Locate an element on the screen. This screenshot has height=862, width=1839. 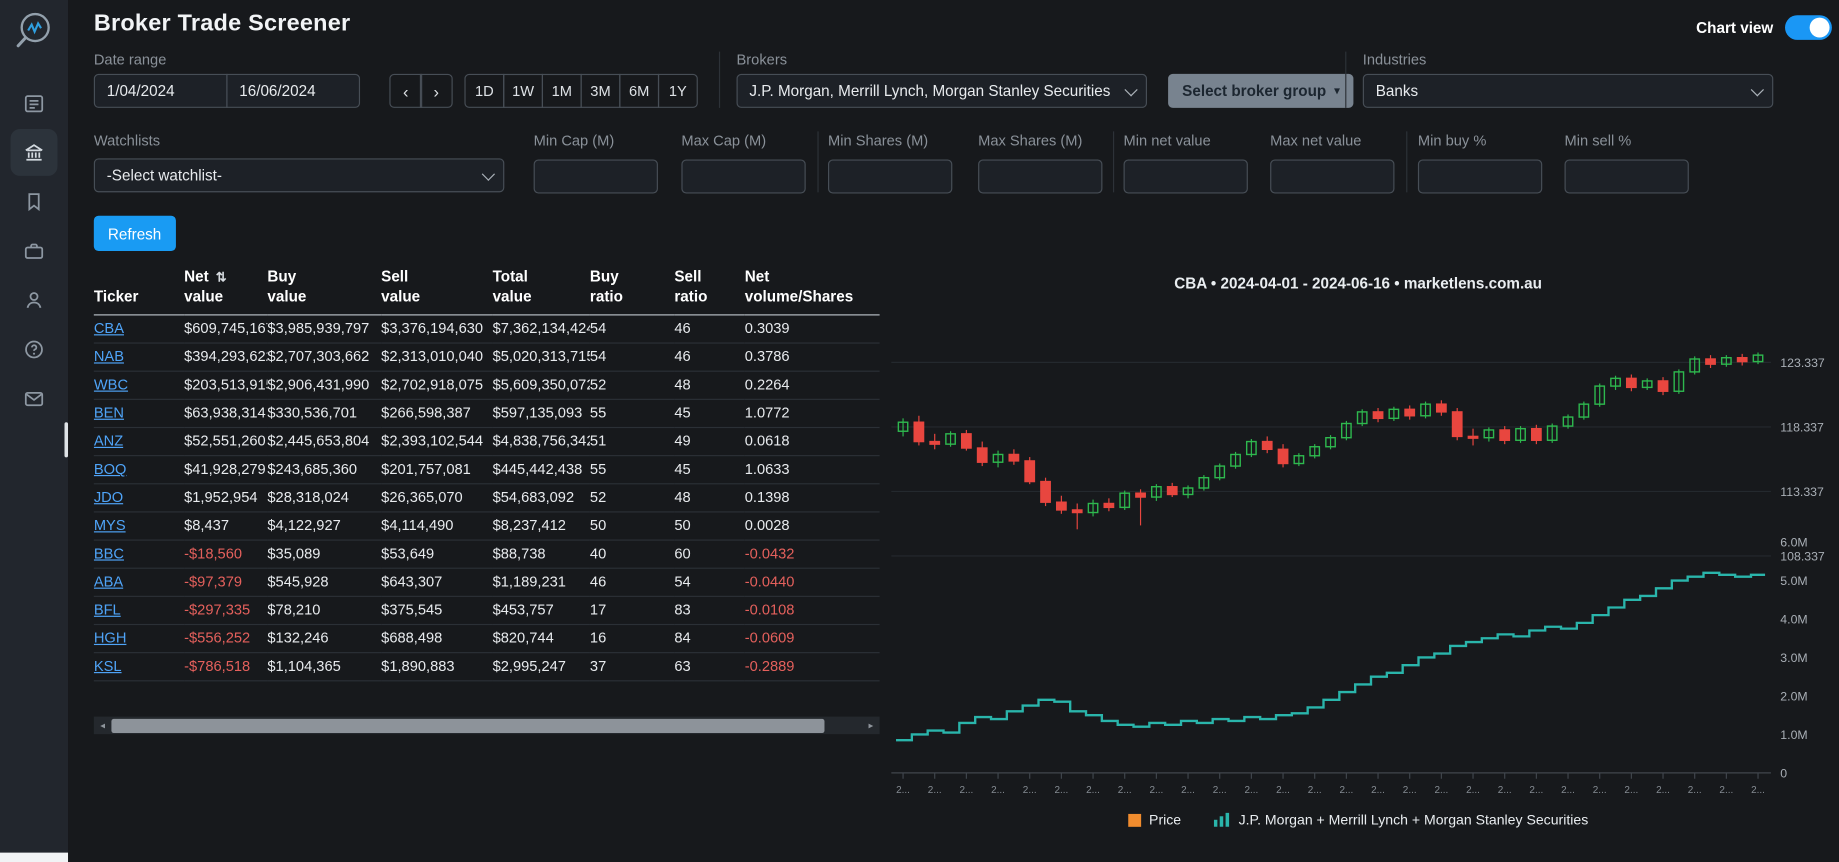
cell: -0.0432 is located at coordinates (812, 554).